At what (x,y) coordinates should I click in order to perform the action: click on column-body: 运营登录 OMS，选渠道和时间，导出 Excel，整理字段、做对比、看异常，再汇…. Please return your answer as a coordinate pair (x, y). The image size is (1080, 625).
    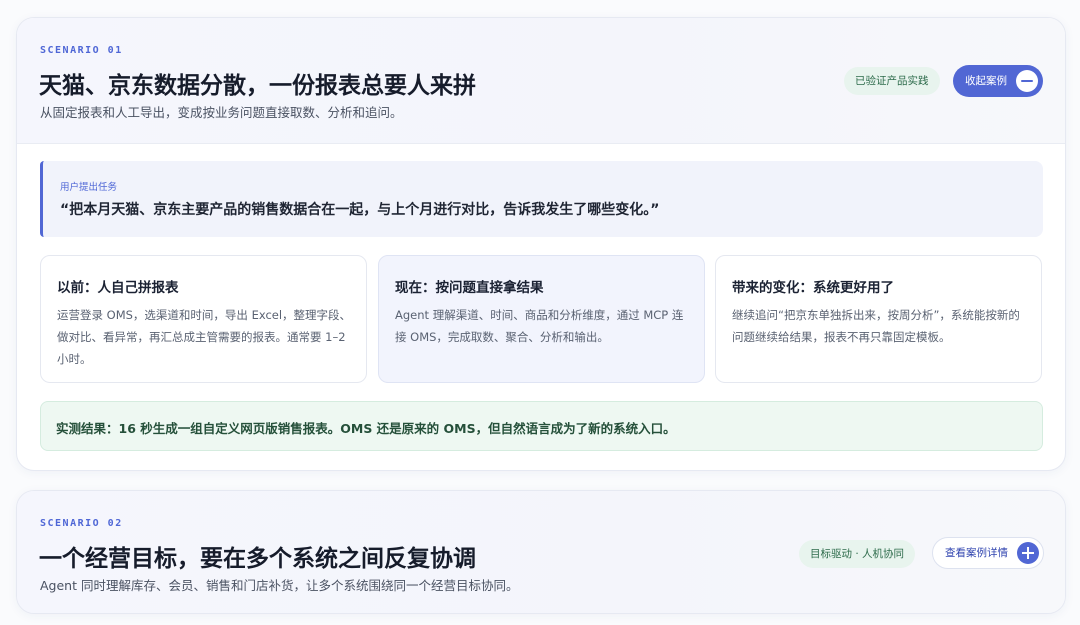
    Looking at the image, I should click on (204, 337).